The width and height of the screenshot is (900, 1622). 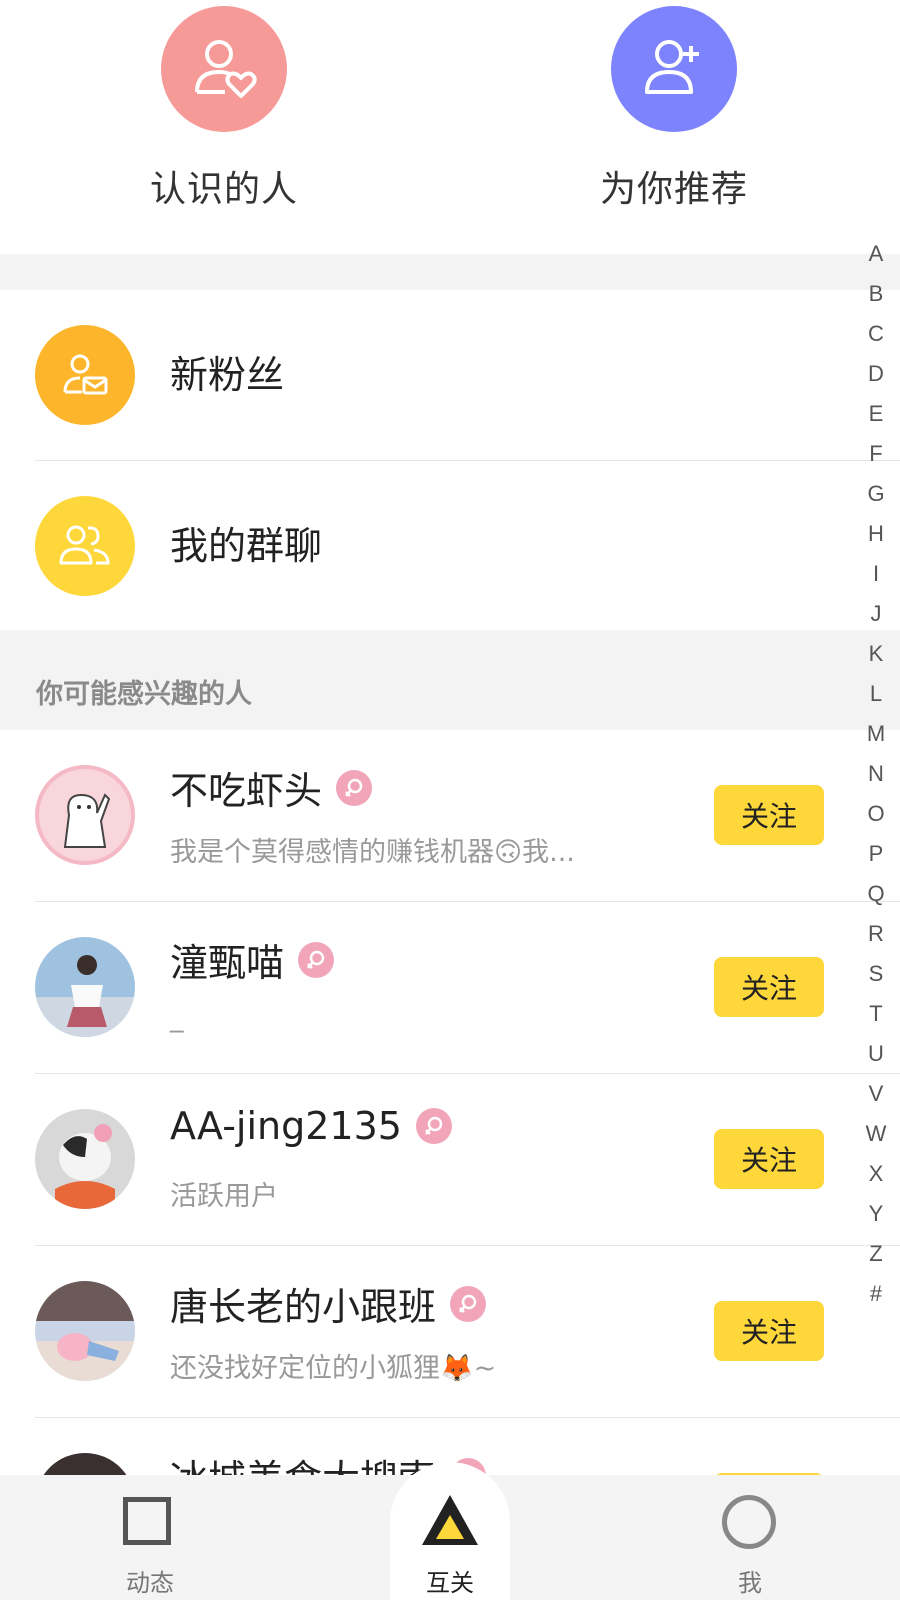 What do you see at coordinates (286, 1126) in the screenshot?
I see `user-name-text: AA-jing2135` at bounding box center [286, 1126].